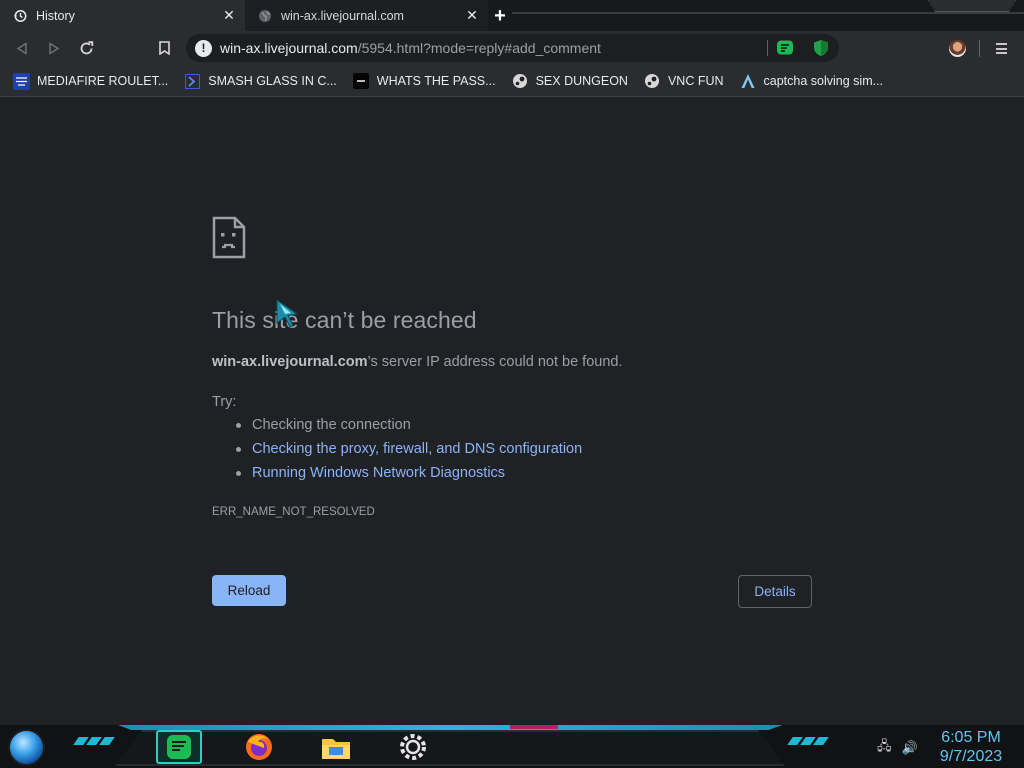 This screenshot has height=768, width=1024. I want to click on taskbar-accent, so click(534, 727).